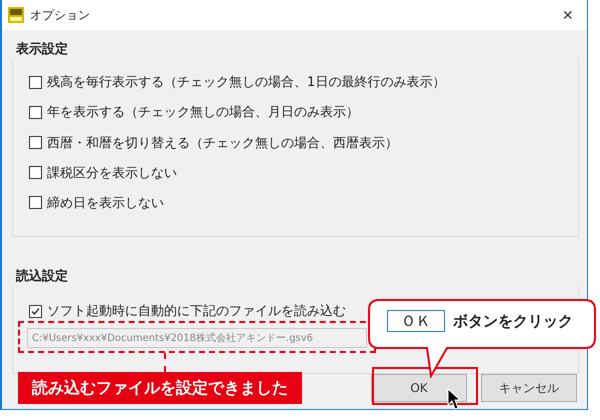 The image size is (600, 420). I want to click on key-label: ＯＫ, so click(416, 321).